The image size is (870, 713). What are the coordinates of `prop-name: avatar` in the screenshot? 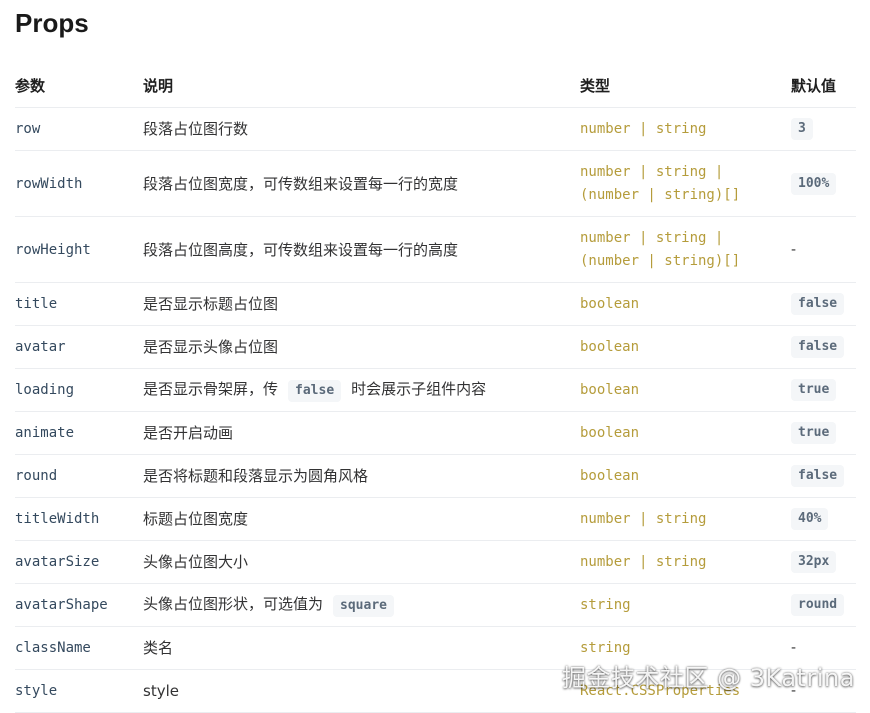 It's located at (79, 347).